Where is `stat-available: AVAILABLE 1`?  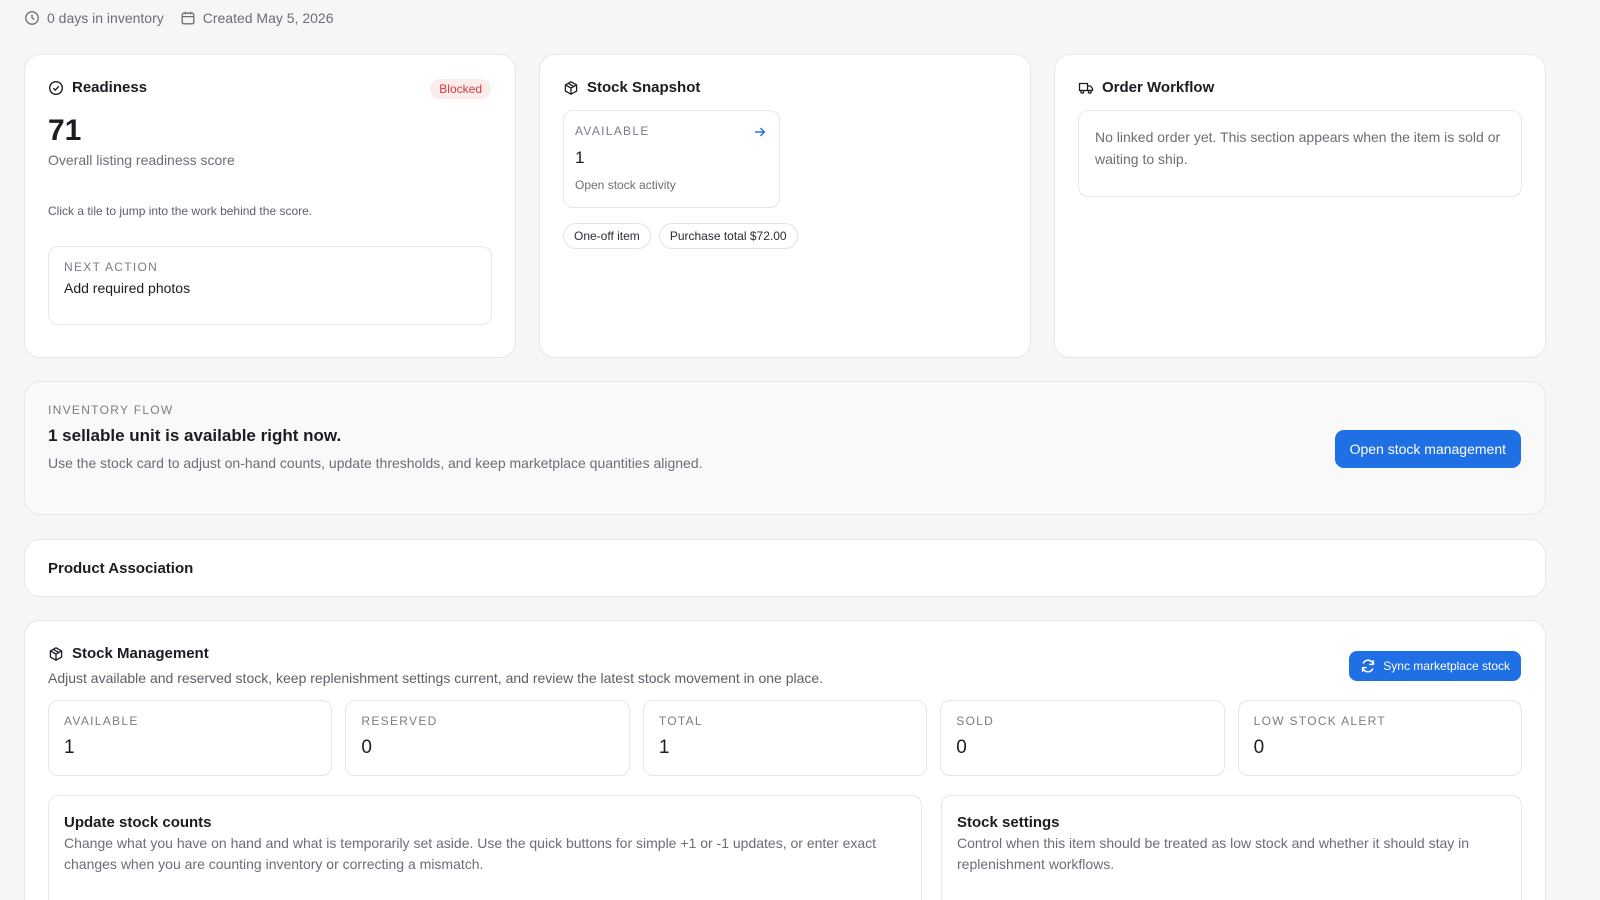
stat-available: AVAILABLE 1 is located at coordinates (190, 738).